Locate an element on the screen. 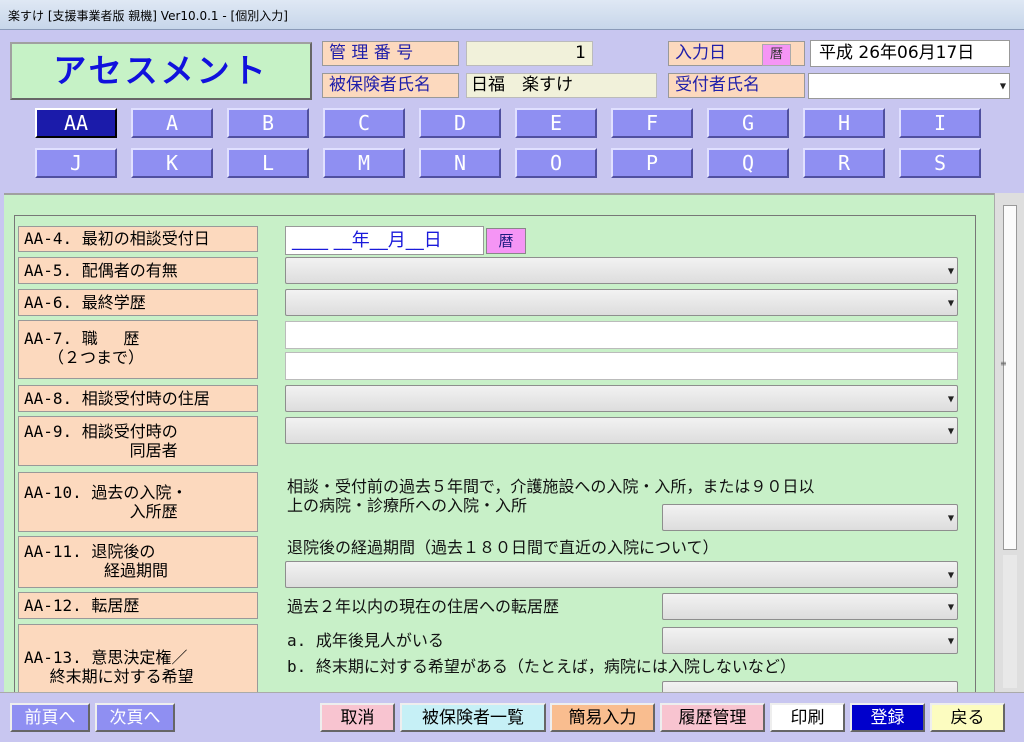  footer-bar: 前頁へ 次頁へ 取消 被保険者一覧 簡易入力 履歴管理 印刷 登録 戻る is located at coordinates (512, 717).